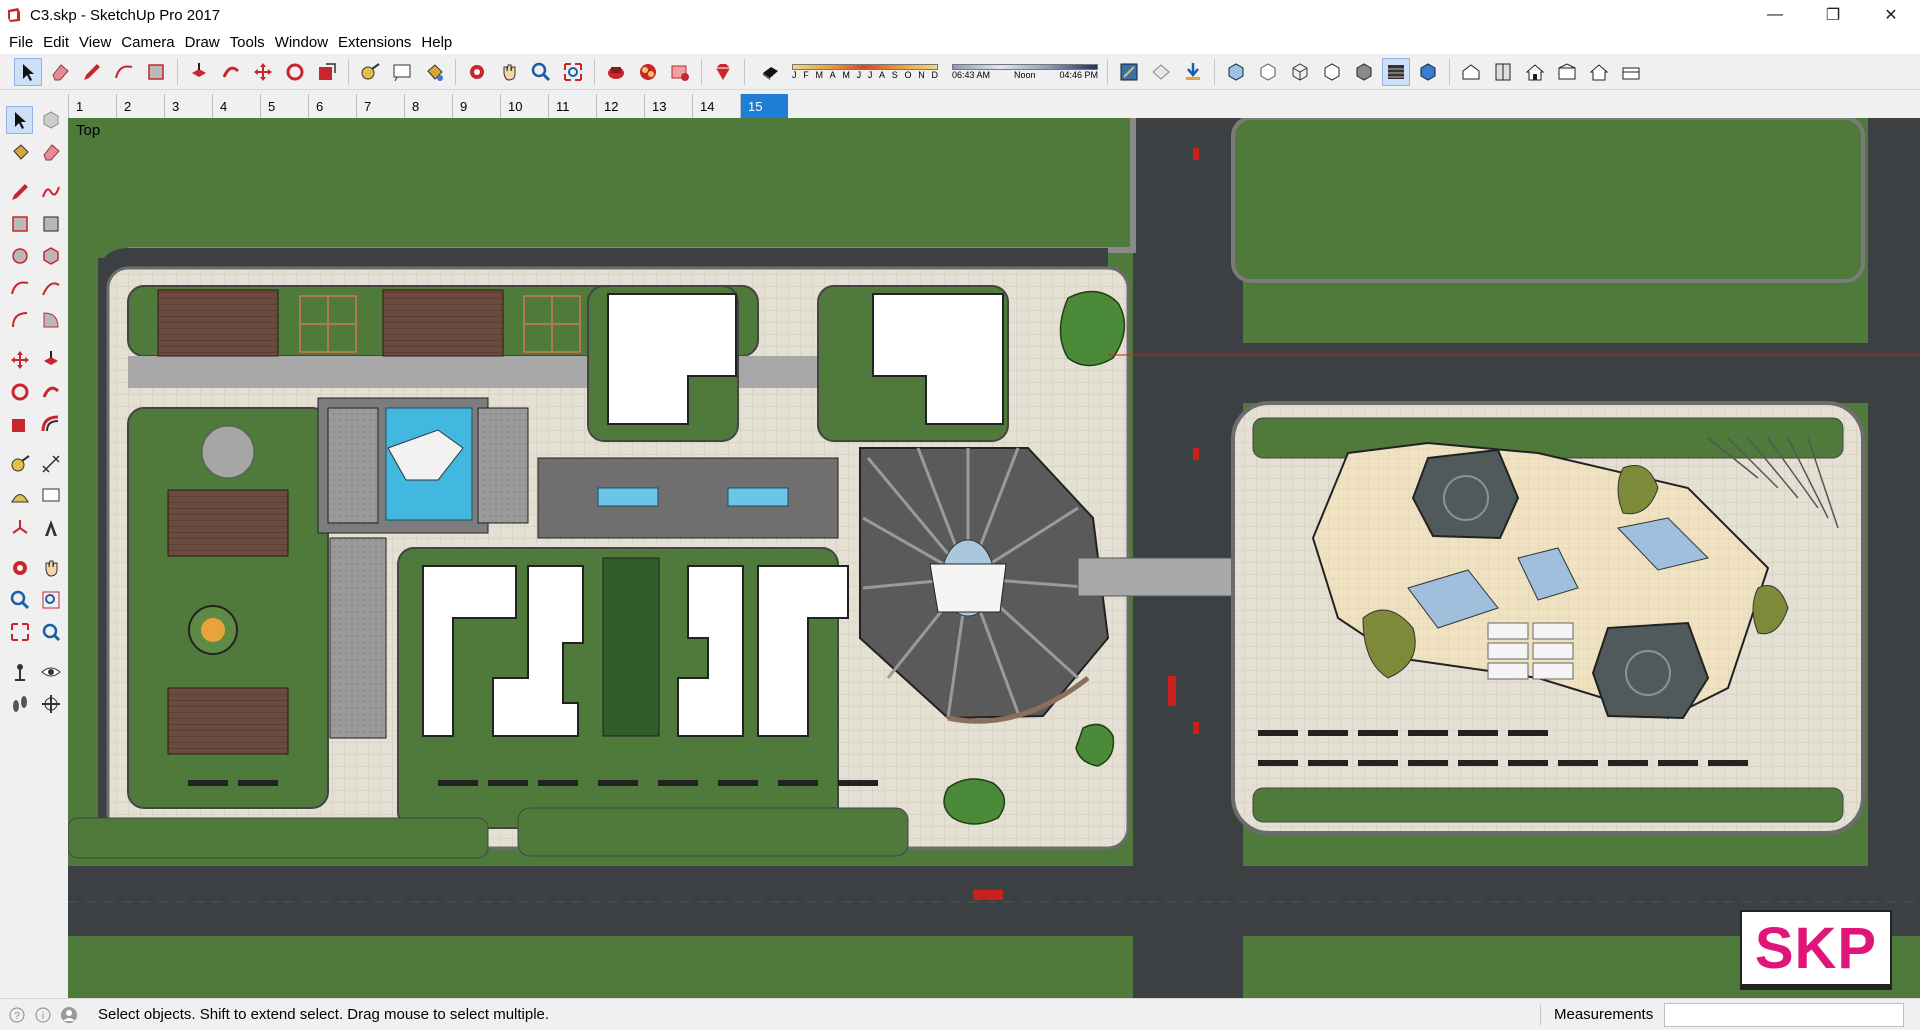  I want to click on scale-tool, so click(19, 424).